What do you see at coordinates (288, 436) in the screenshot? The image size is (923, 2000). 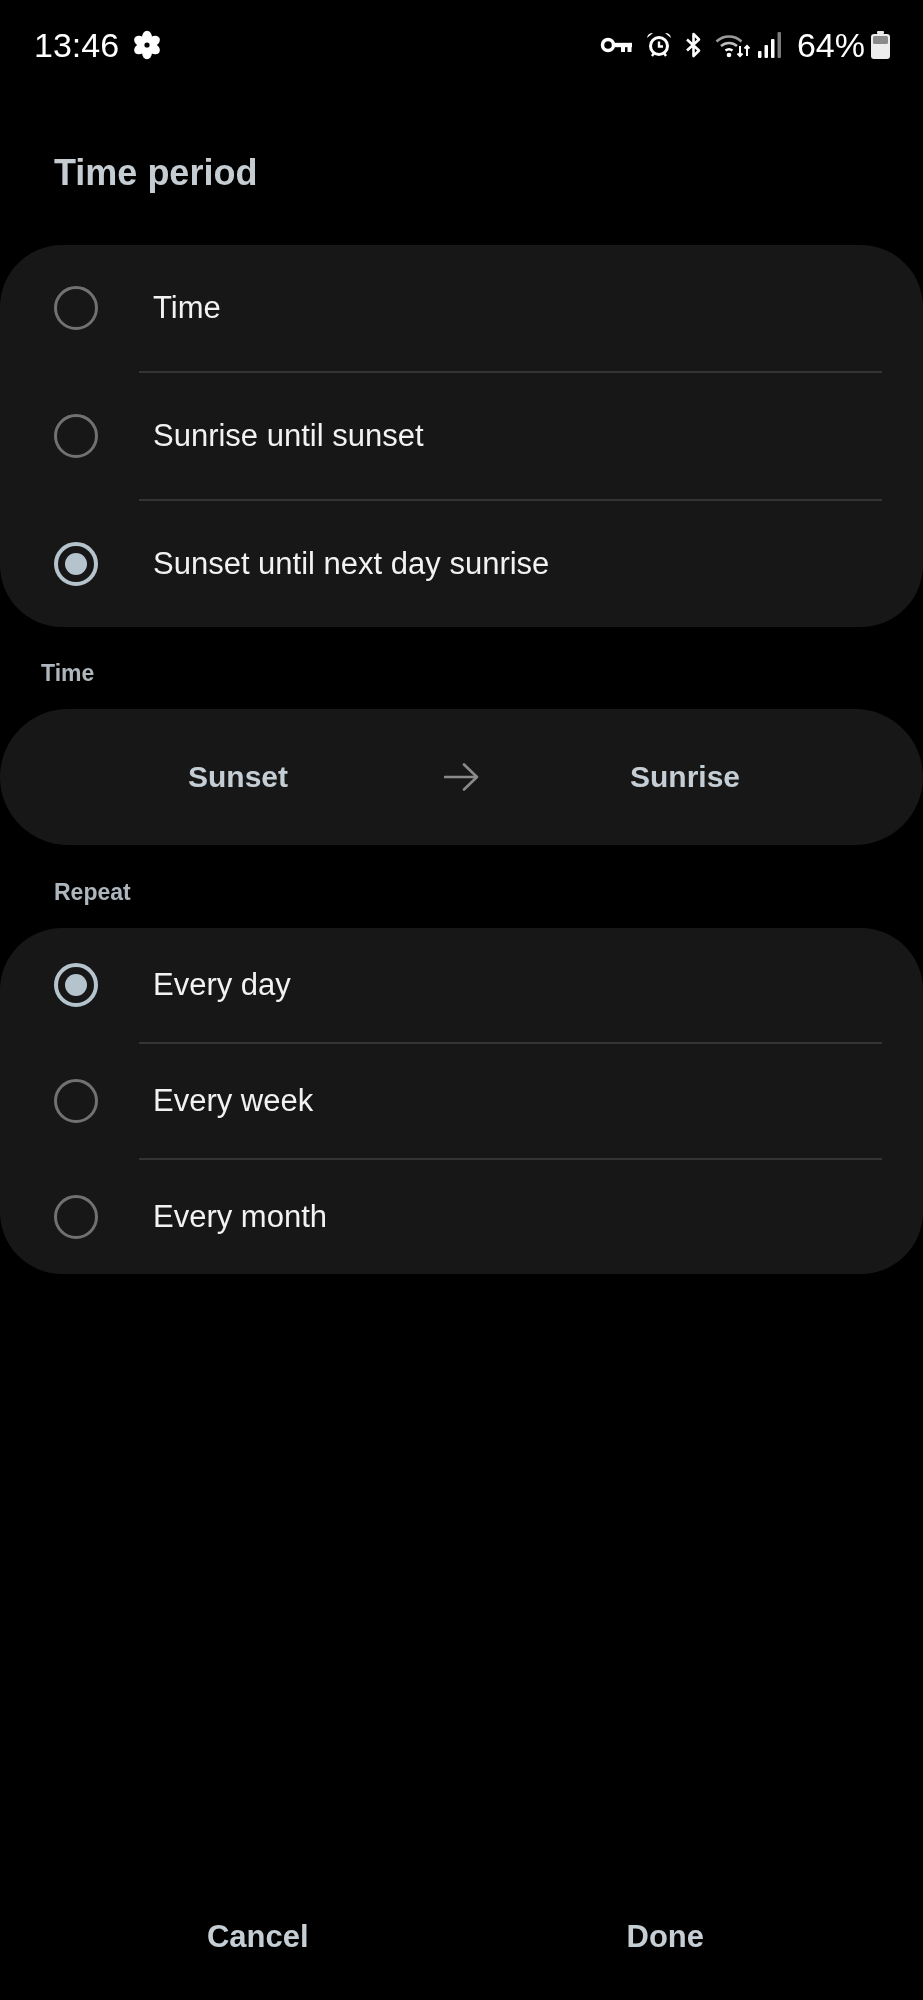 I see `option-label: Sunrise until sunset` at bounding box center [288, 436].